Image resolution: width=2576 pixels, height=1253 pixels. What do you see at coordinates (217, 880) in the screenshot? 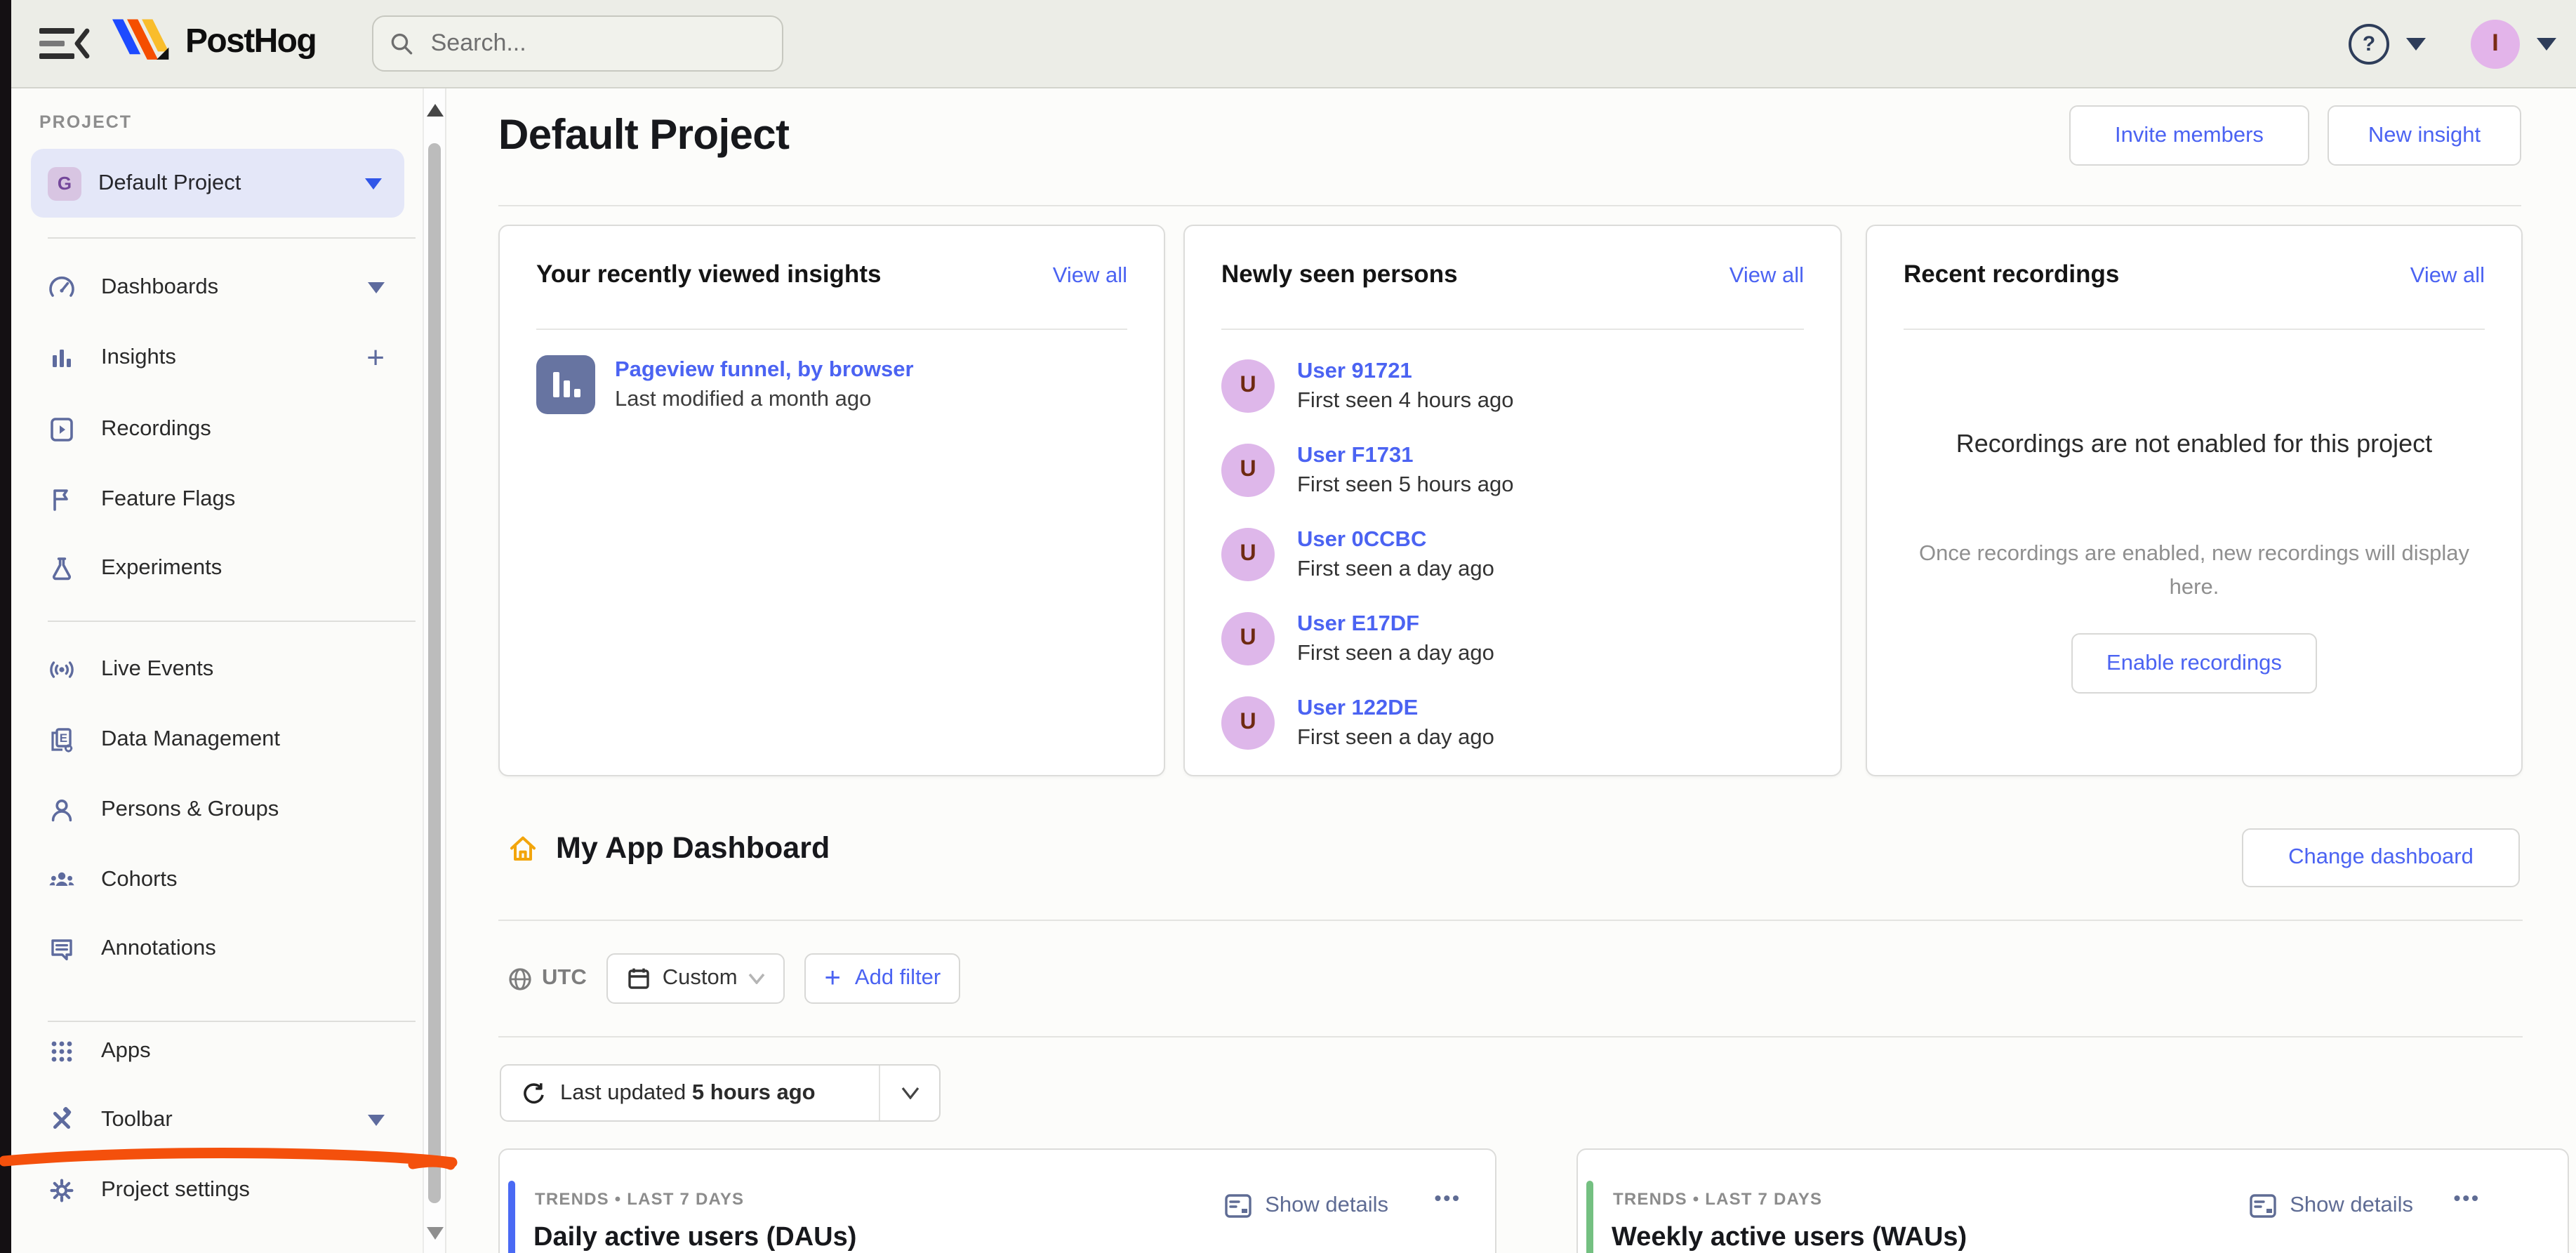
I see `sidebar-item-cohorts: Cohorts` at bounding box center [217, 880].